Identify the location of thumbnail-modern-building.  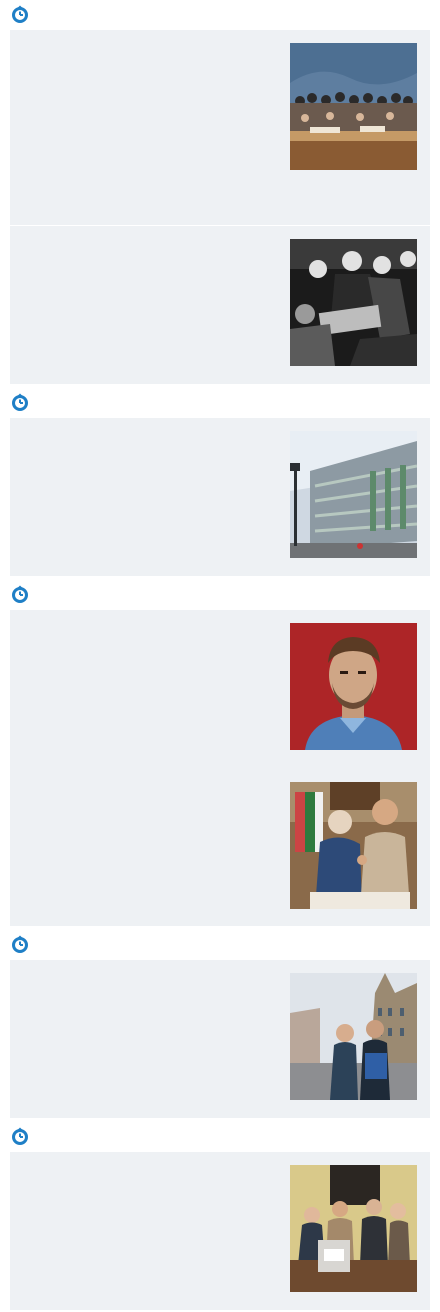
(353, 494).